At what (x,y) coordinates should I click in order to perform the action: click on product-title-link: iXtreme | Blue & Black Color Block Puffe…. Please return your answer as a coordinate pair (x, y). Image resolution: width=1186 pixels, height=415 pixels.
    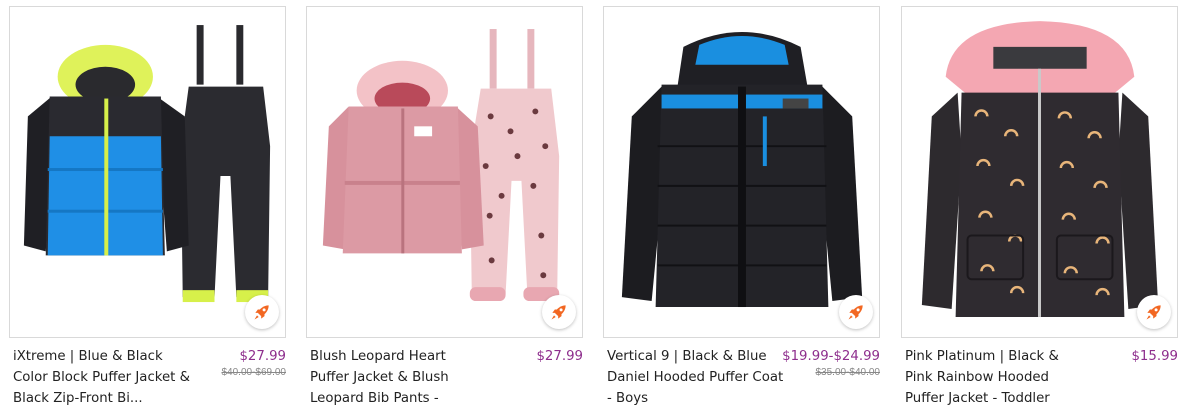
    Looking at the image, I should click on (102, 377).